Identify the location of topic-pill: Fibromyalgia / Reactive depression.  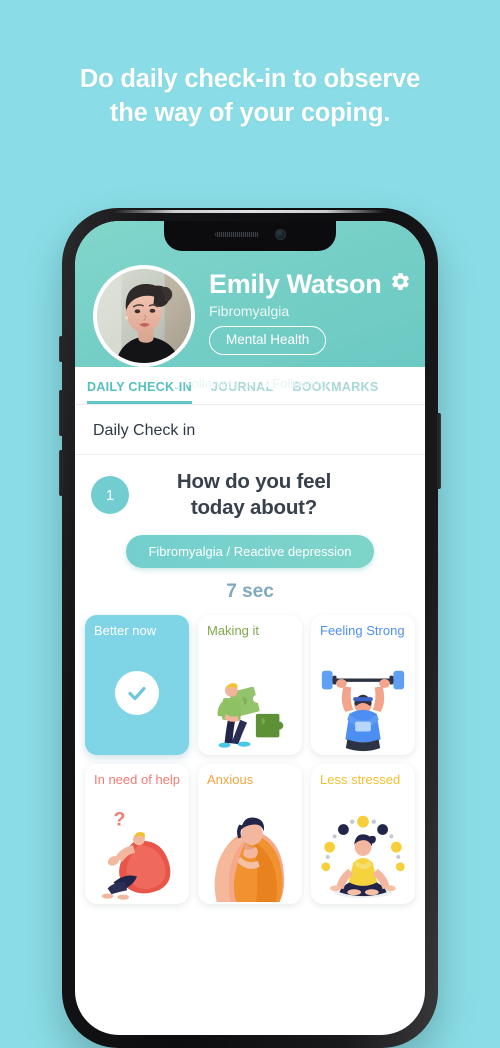
(250, 551).